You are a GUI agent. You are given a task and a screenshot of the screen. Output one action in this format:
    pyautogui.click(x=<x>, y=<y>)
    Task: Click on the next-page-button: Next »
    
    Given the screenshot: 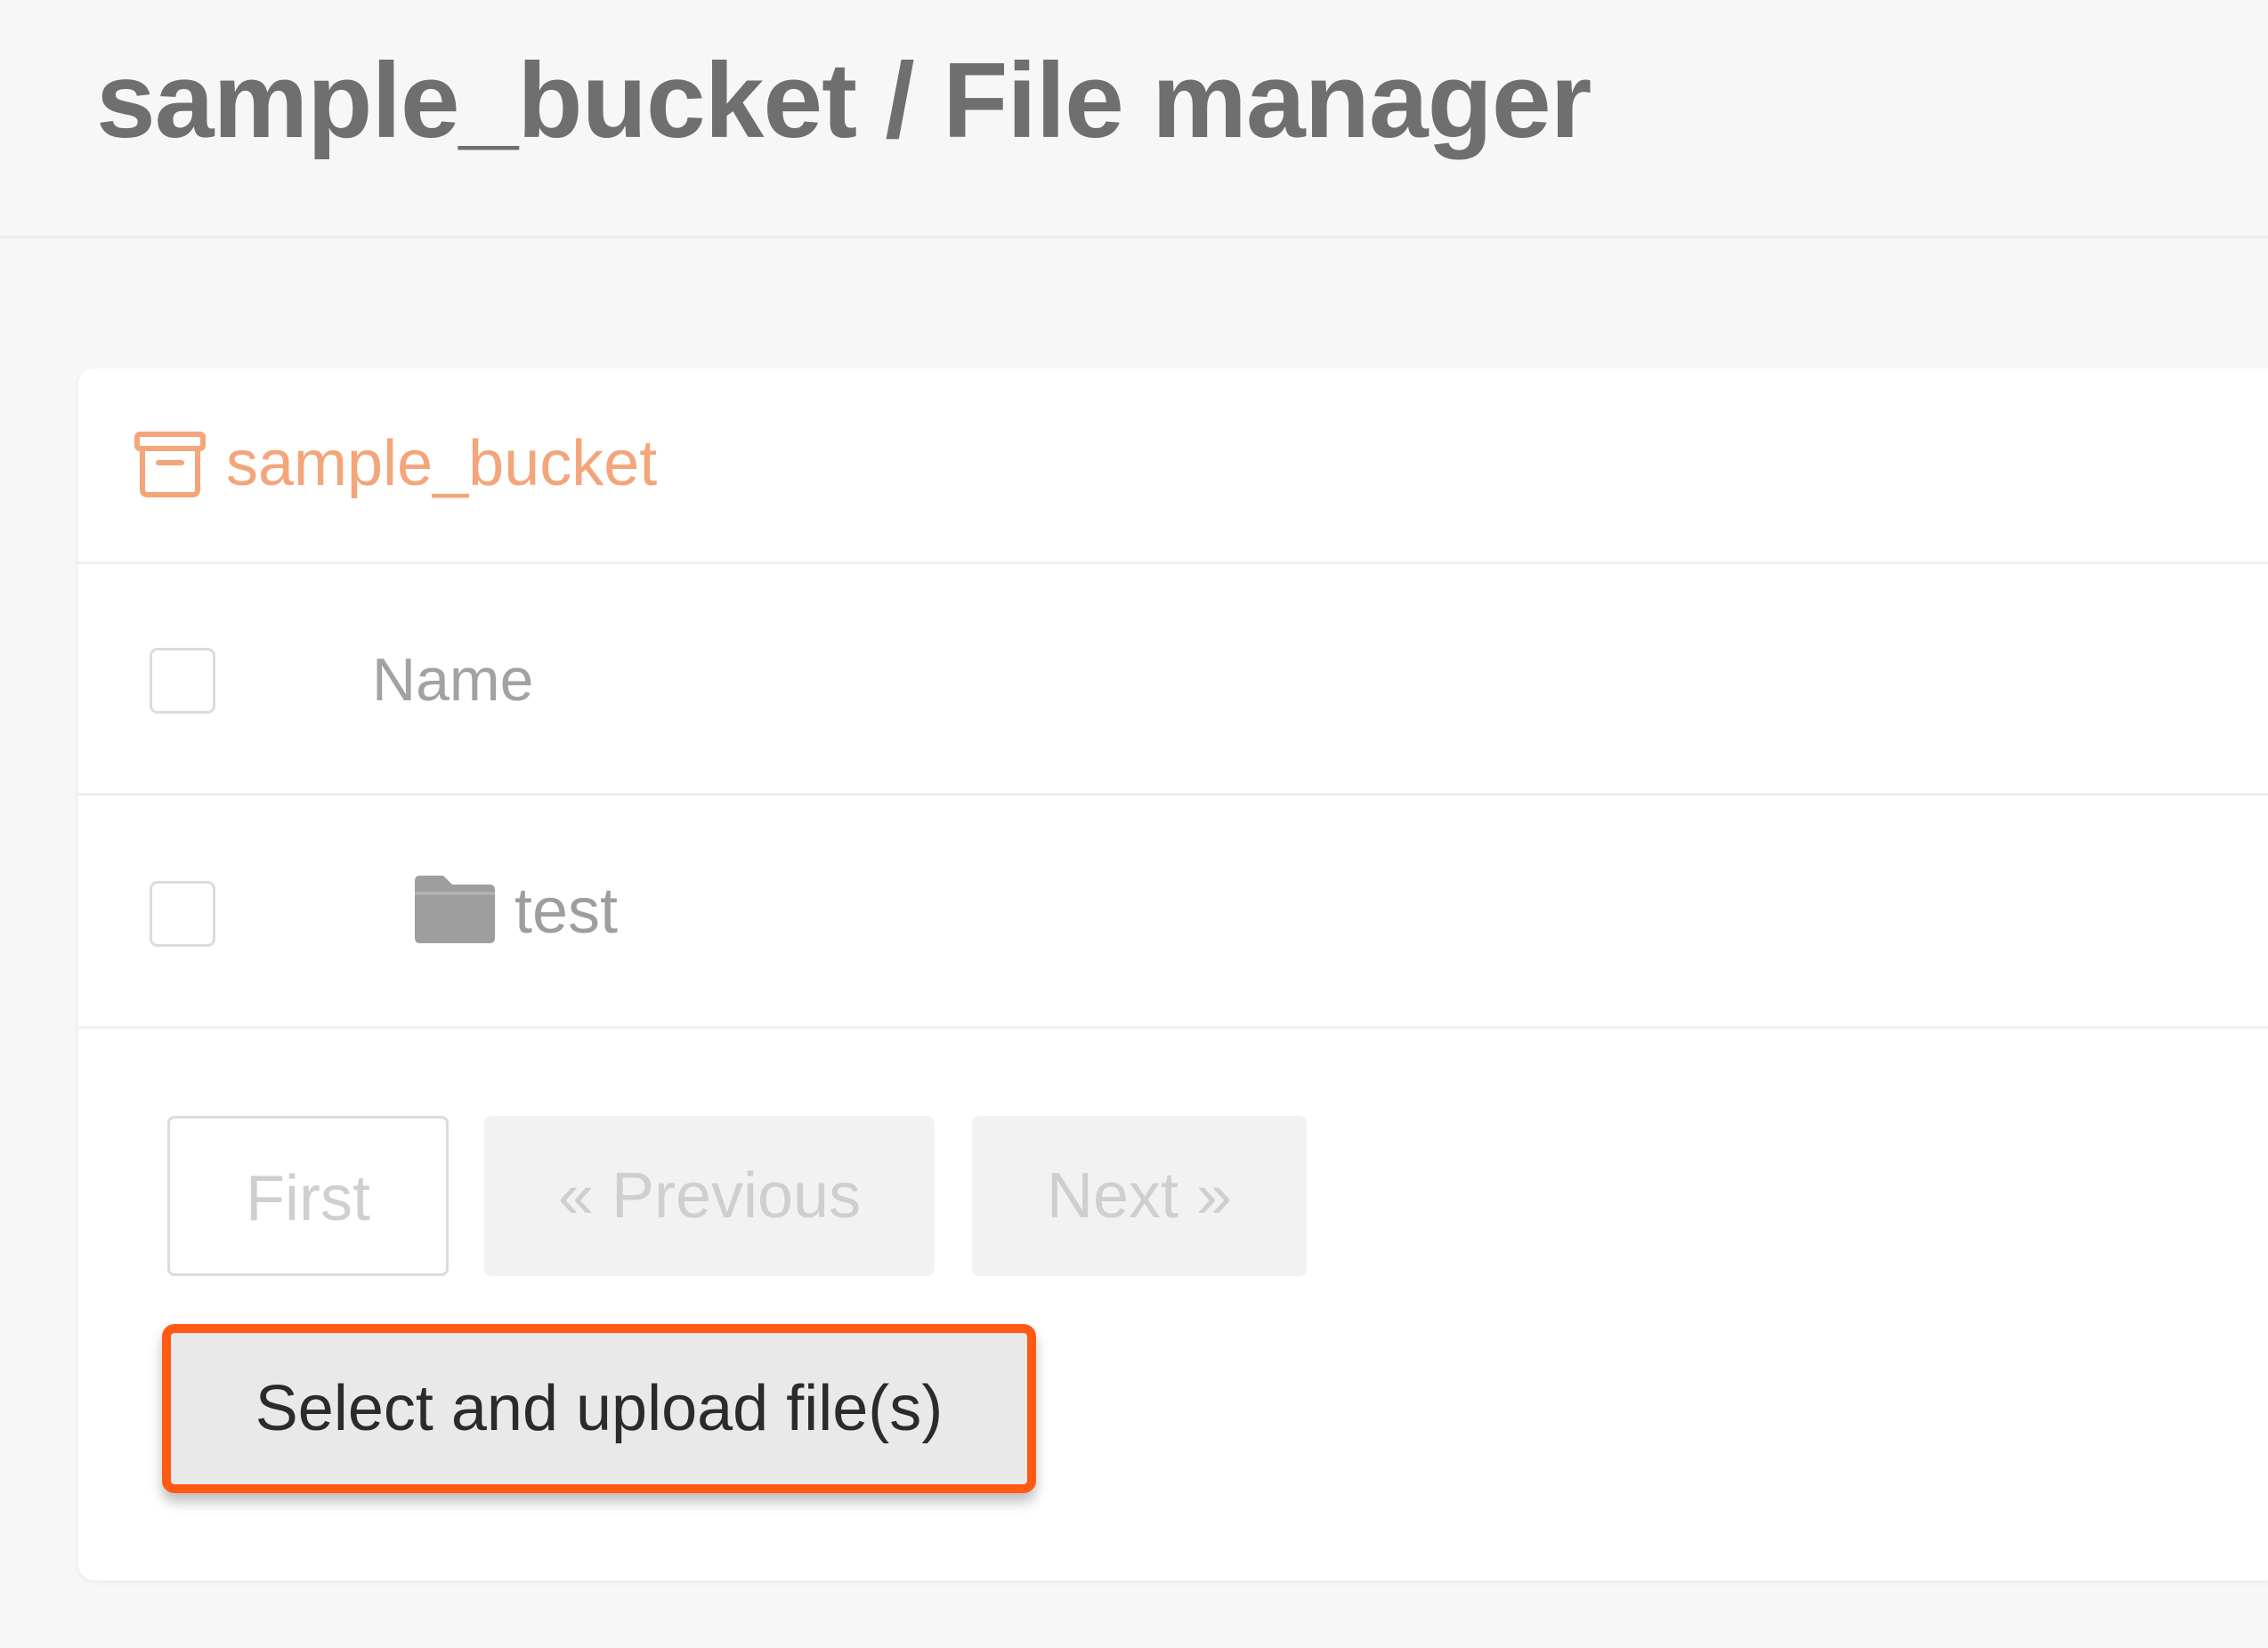 What is the action you would take?
    pyautogui.click(x=1139, y=1196)
    